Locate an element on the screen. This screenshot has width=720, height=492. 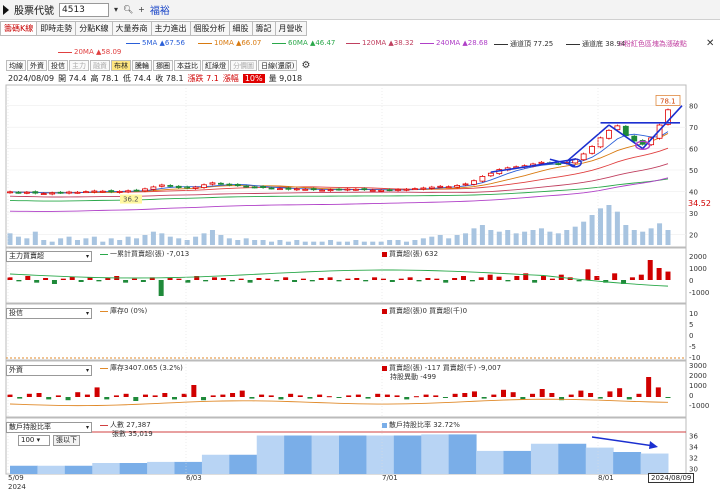
price-axis-label: 30 is located at coordinates (693, 214).